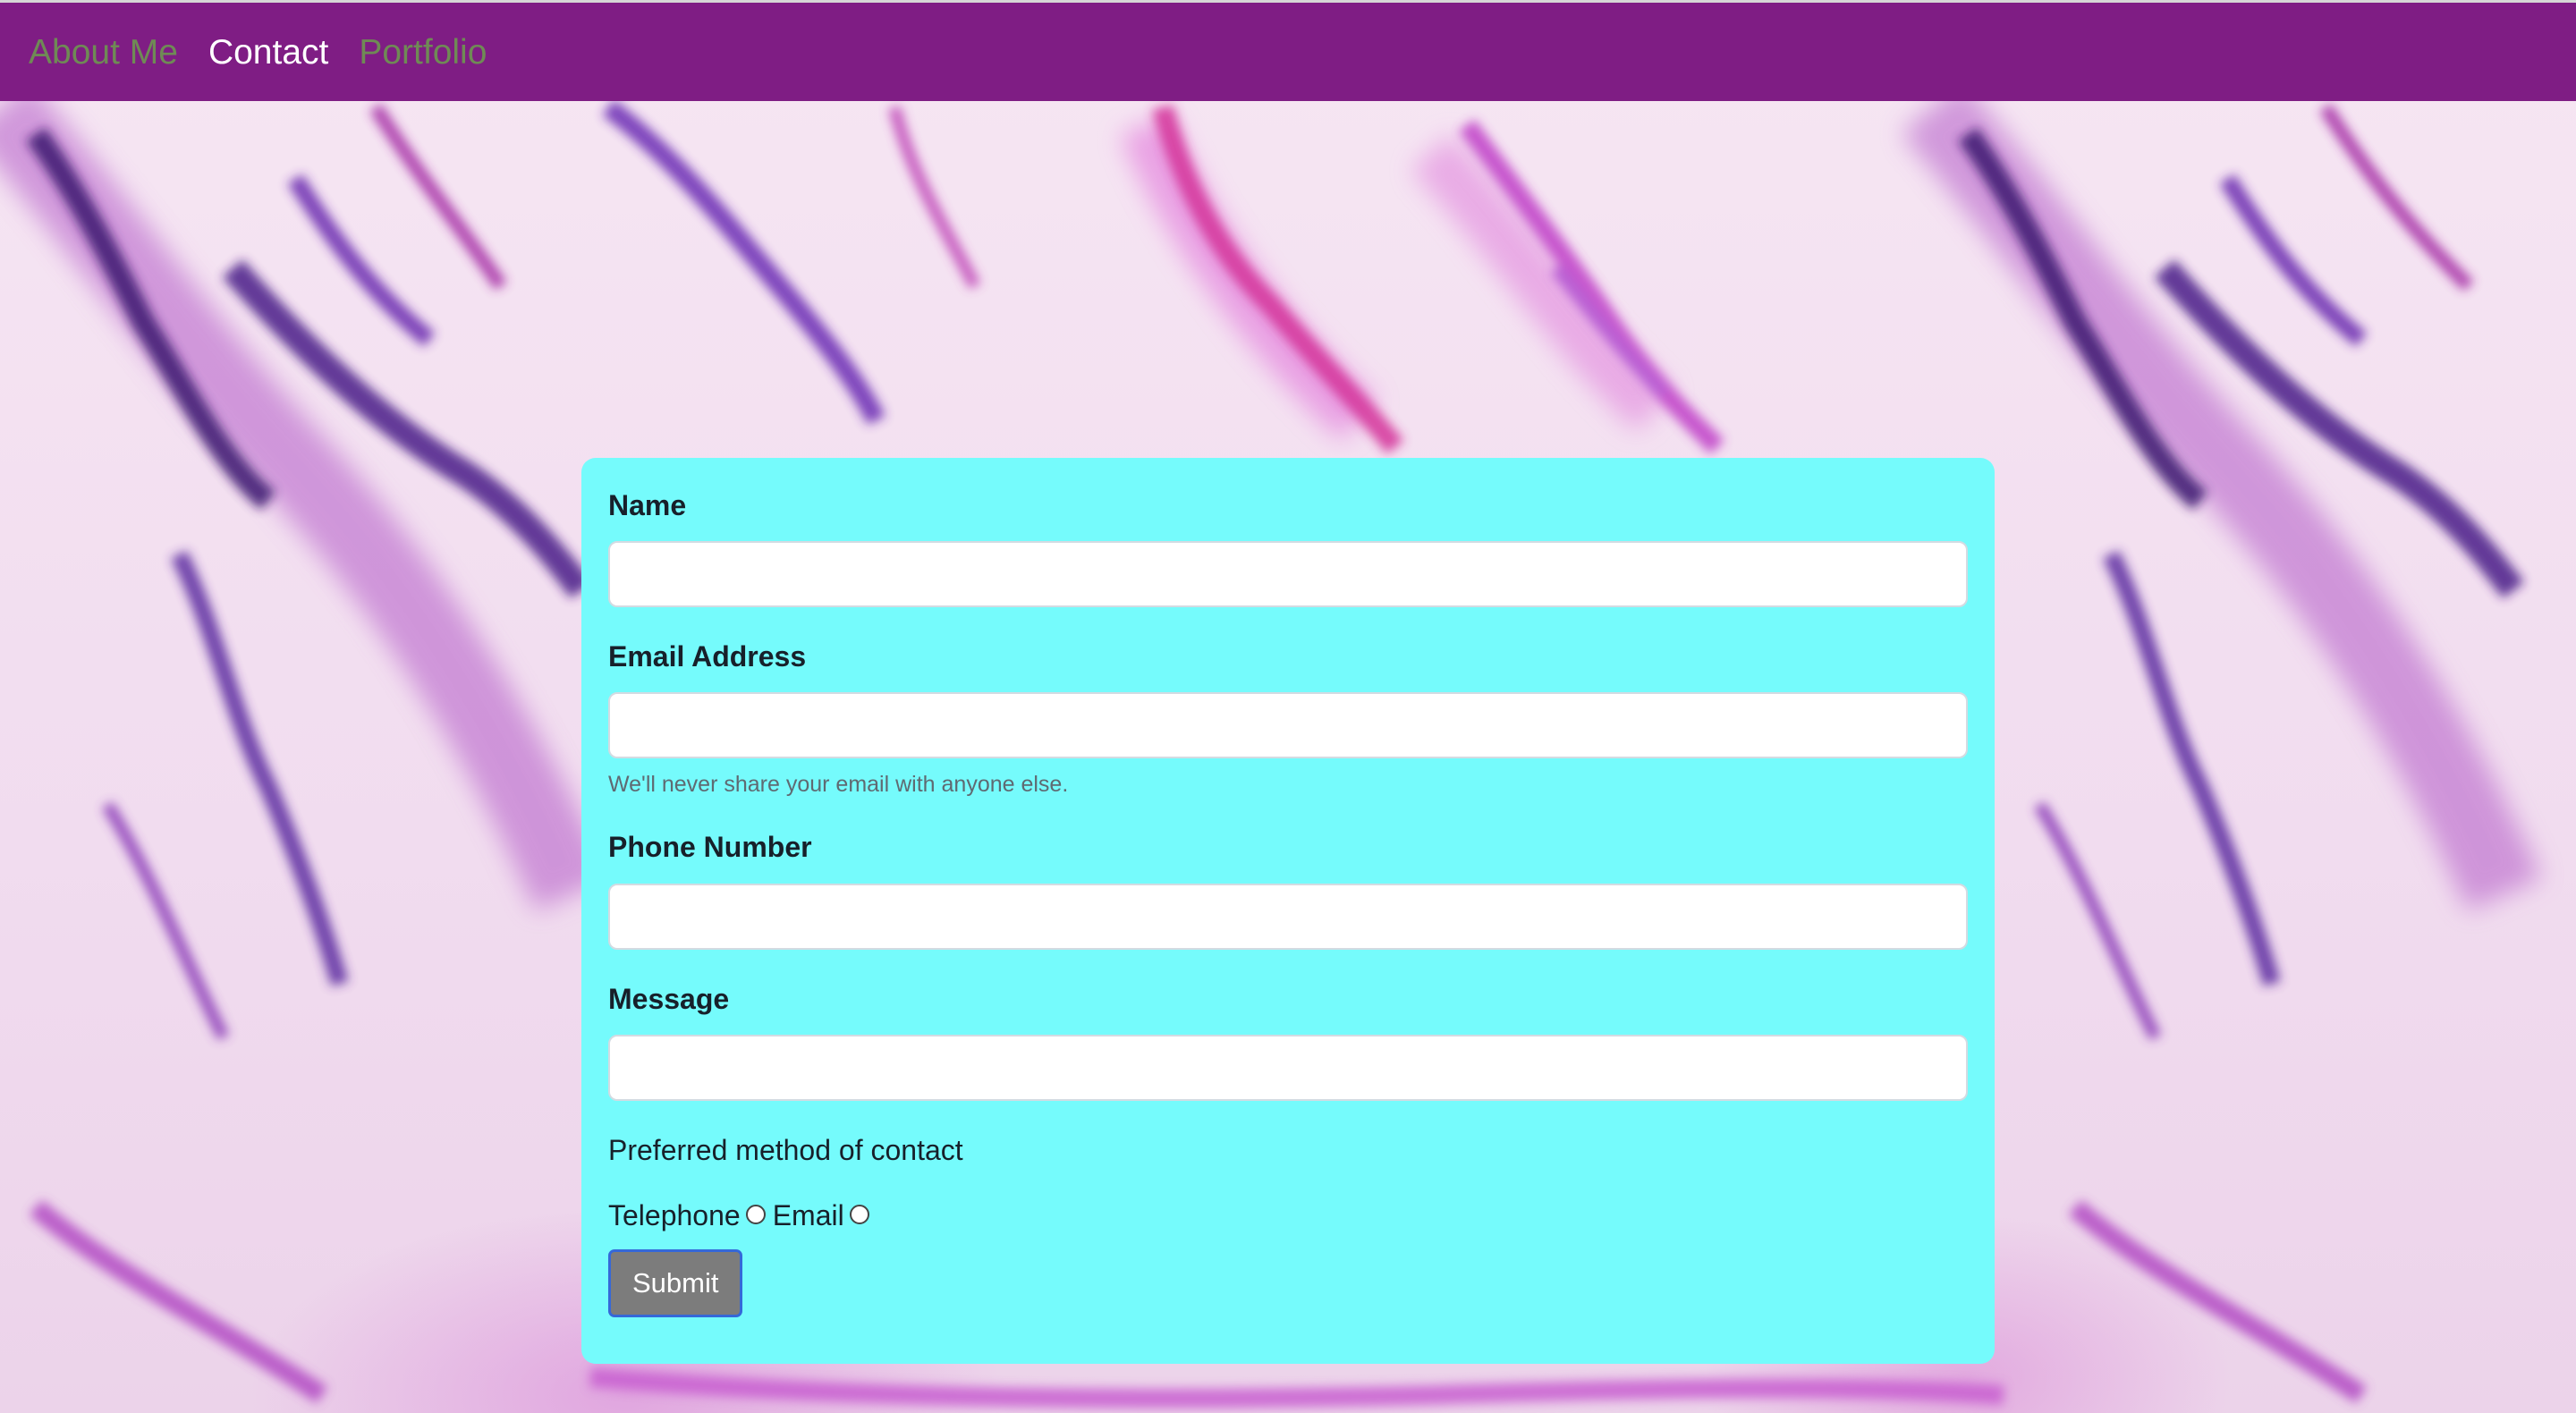 This screenshot has width=2576, height=1413. What do you see at coordinates (808, 1214) in the screenshot?
I see `email-option-label: Email` at bounding box center [808, 1214].